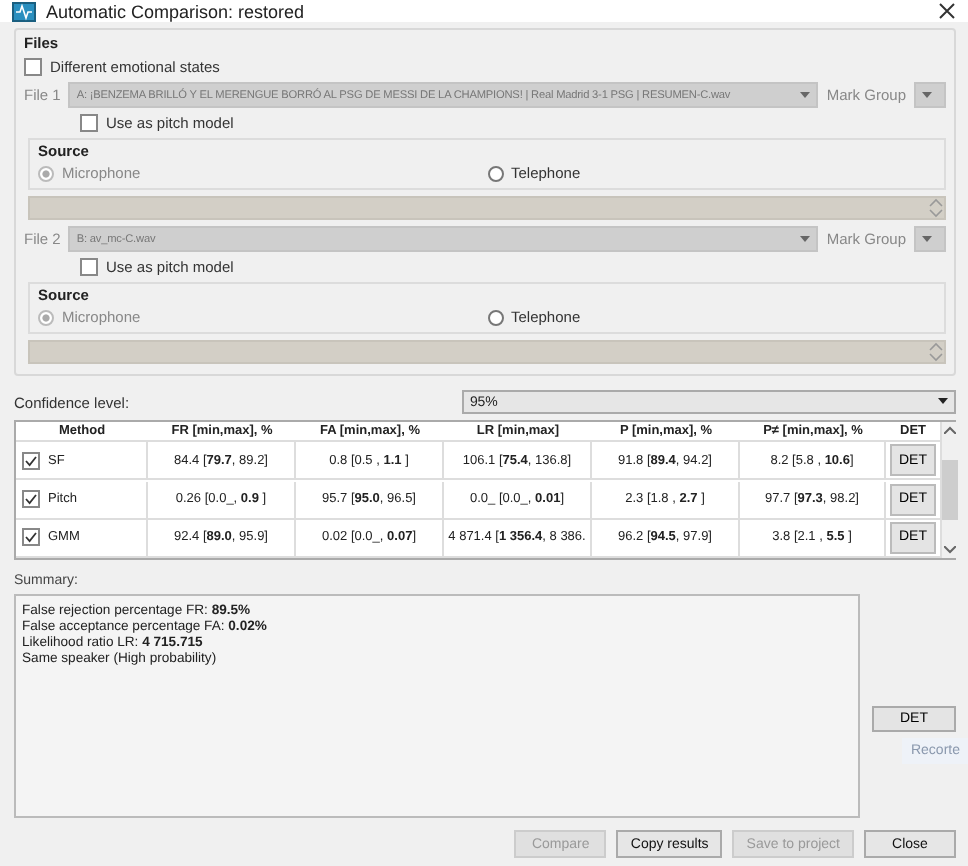 This screenshot has height=866, width=968. Describe the element at coordinates (950, 550) in the screenshot. I see `scroll-down-icon` at that location.